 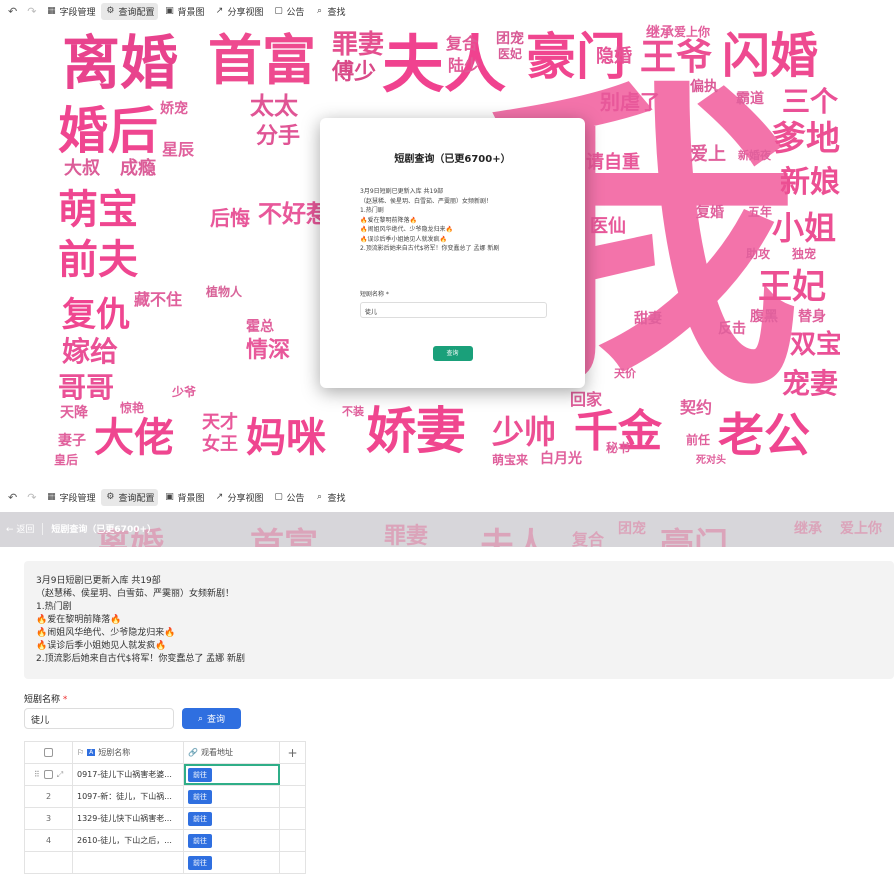 I want to click on cloud-word: 婚后, so click(x=108, y=131).